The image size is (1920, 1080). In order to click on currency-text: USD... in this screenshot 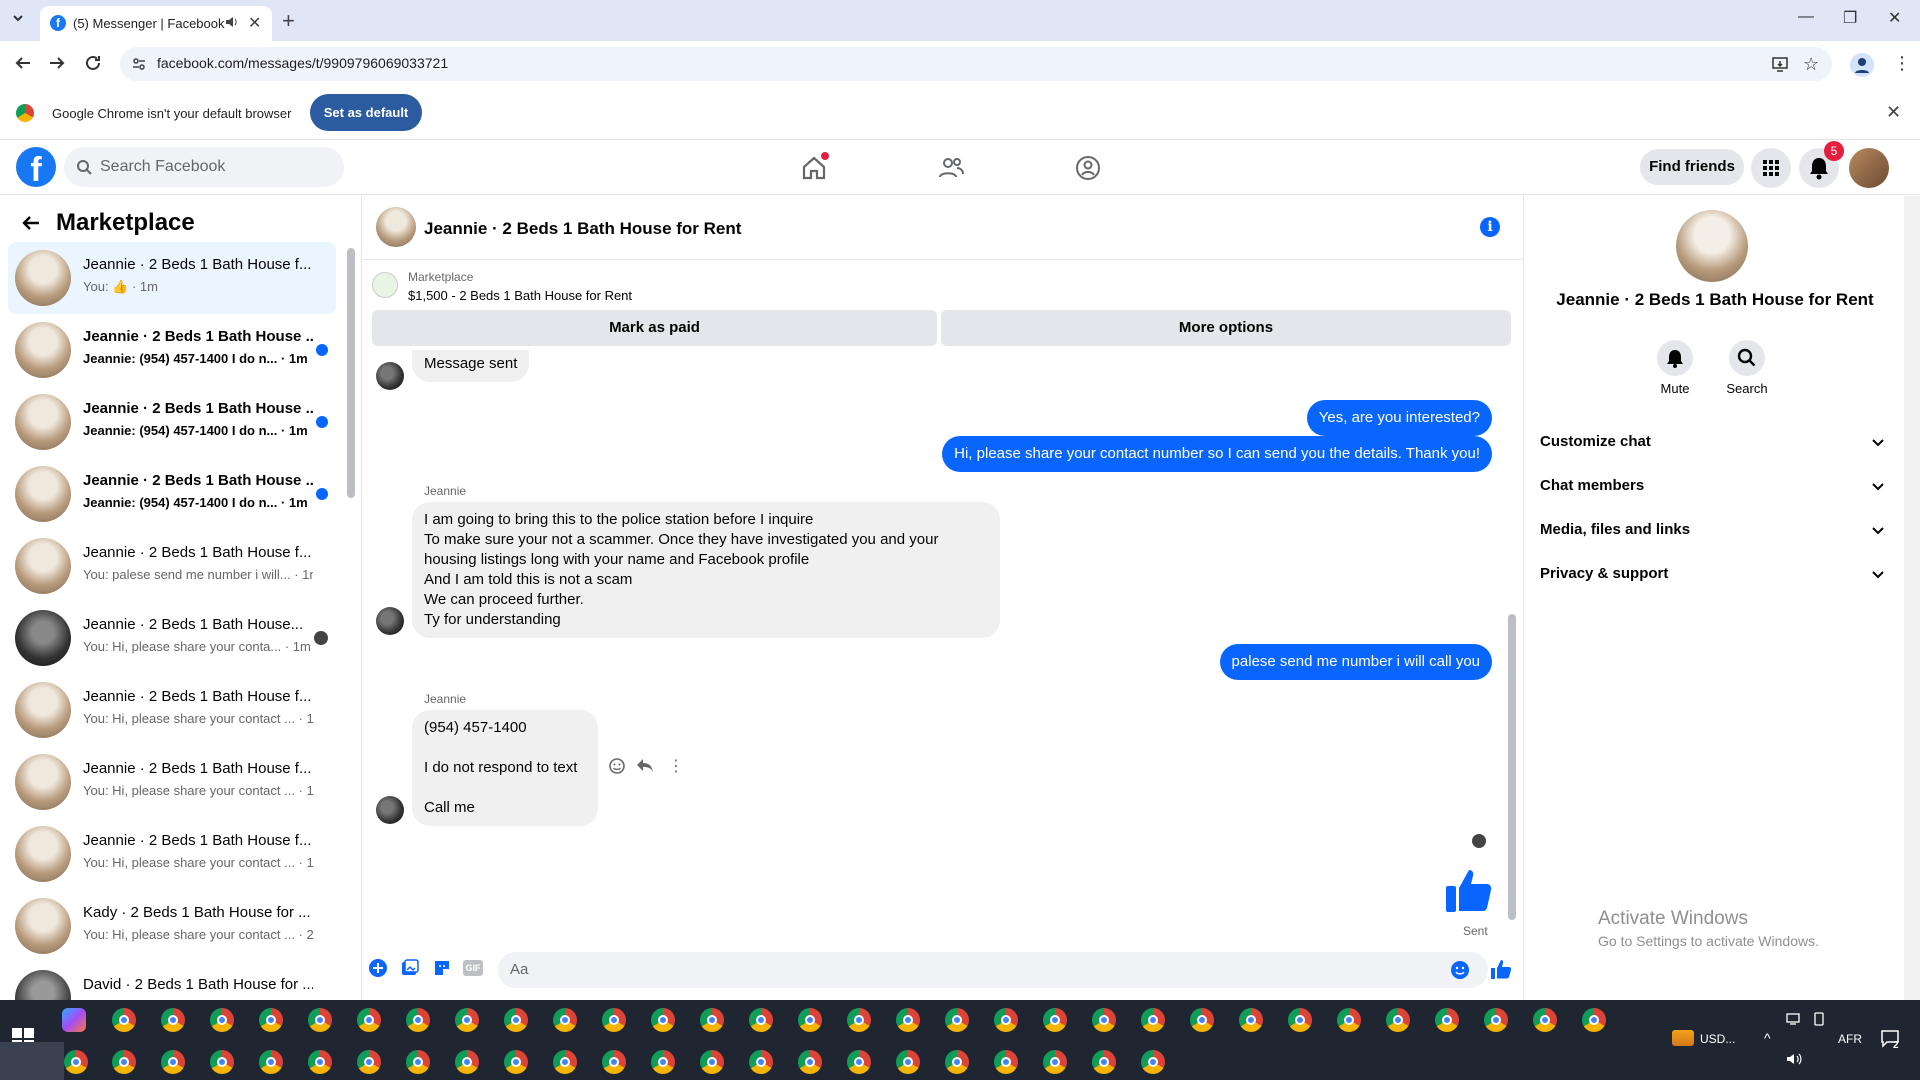, I will do `click(1717, 1039)`.